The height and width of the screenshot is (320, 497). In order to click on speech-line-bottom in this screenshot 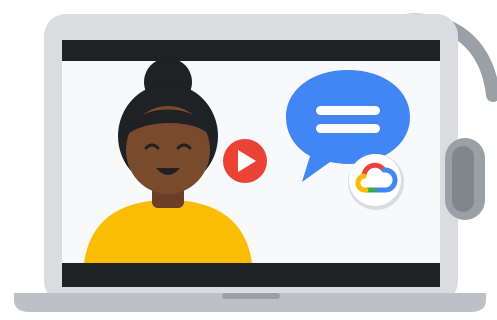, I will do `click(348, 128)`.